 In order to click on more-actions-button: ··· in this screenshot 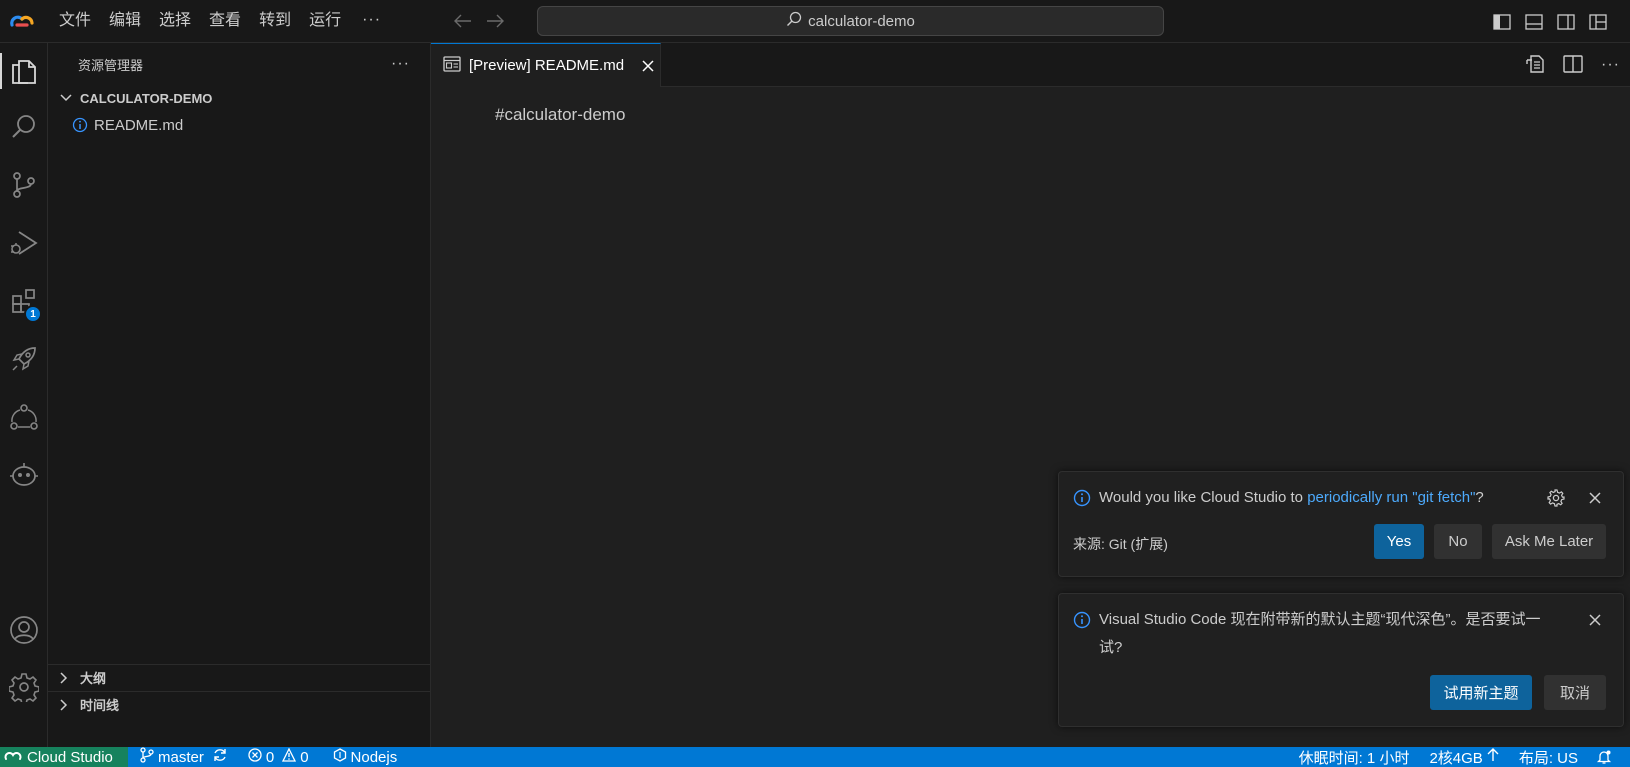, I will do `click(1610, 65)`.